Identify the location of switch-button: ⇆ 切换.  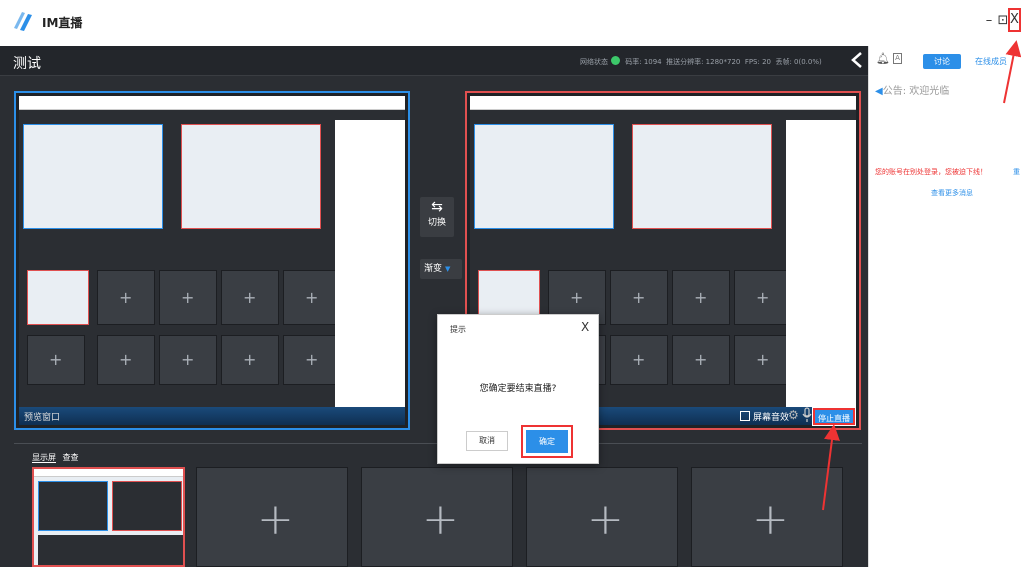
(437, 217).